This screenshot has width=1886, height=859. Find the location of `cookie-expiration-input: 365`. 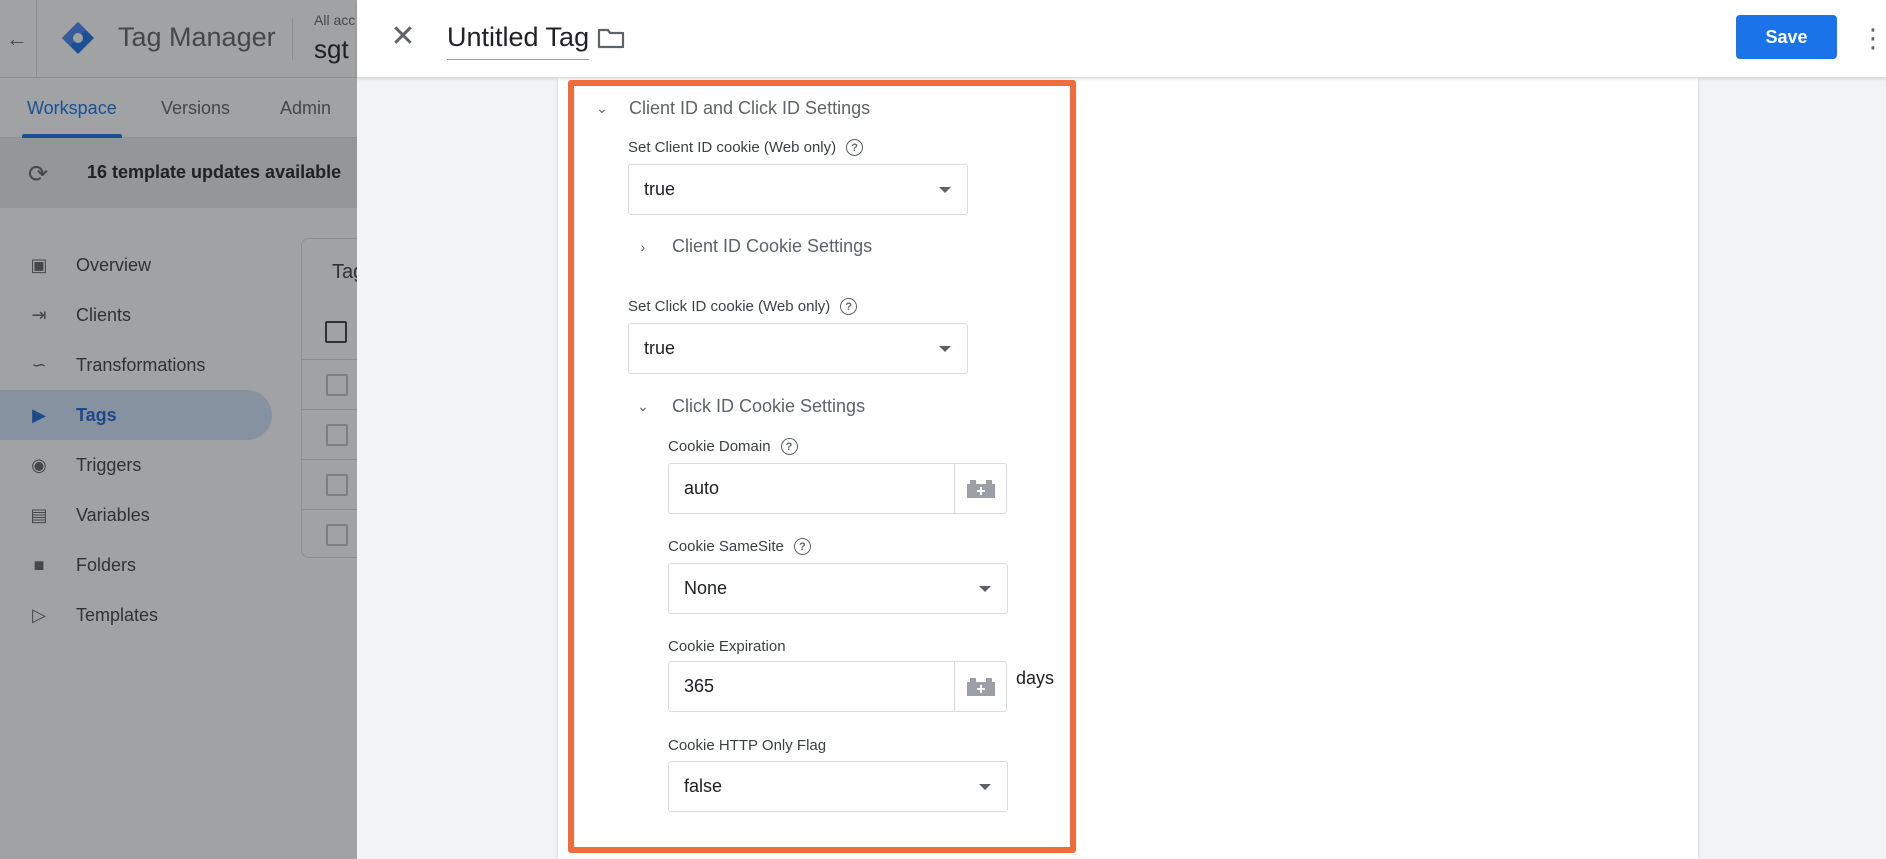

cookie-expiration-input: 365 is located at coordinates (837, 686).